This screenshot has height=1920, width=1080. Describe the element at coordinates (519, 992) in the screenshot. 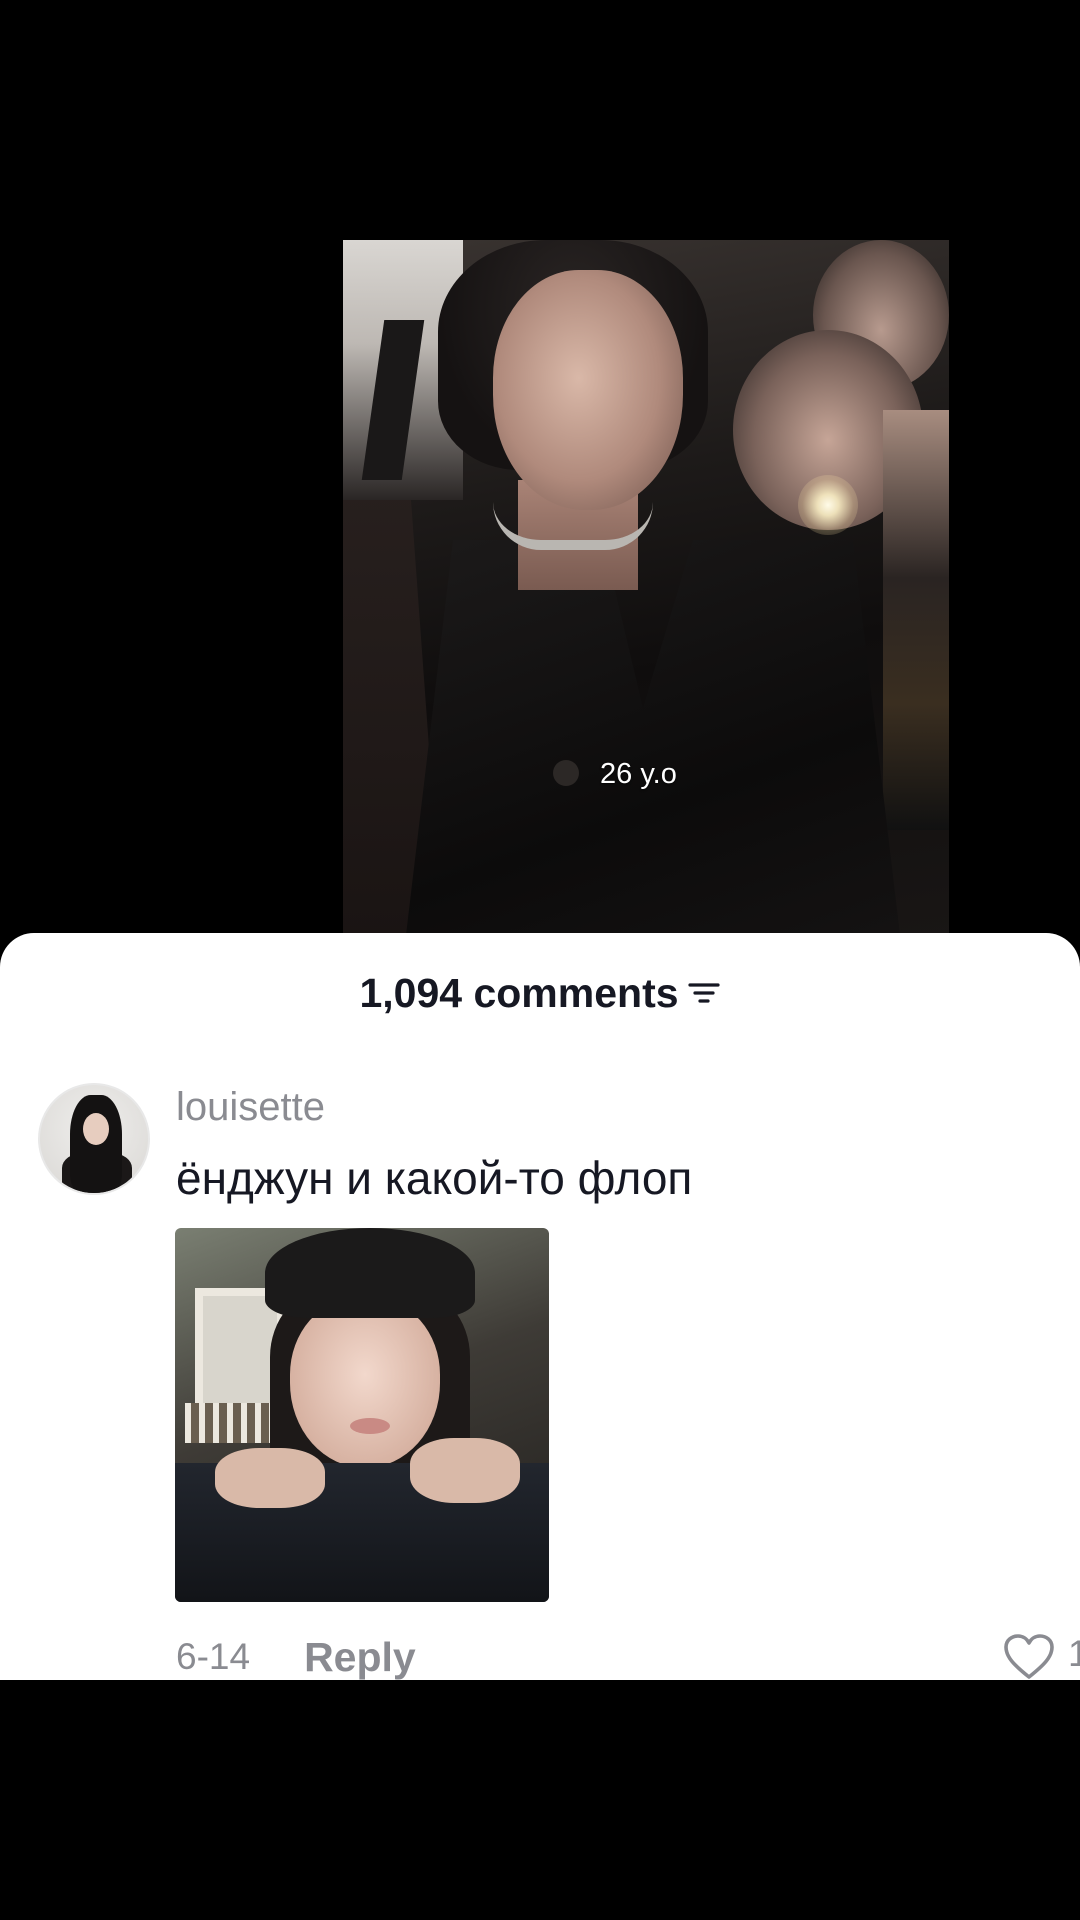

I see `comment-count: 1,094 comments` at that location.